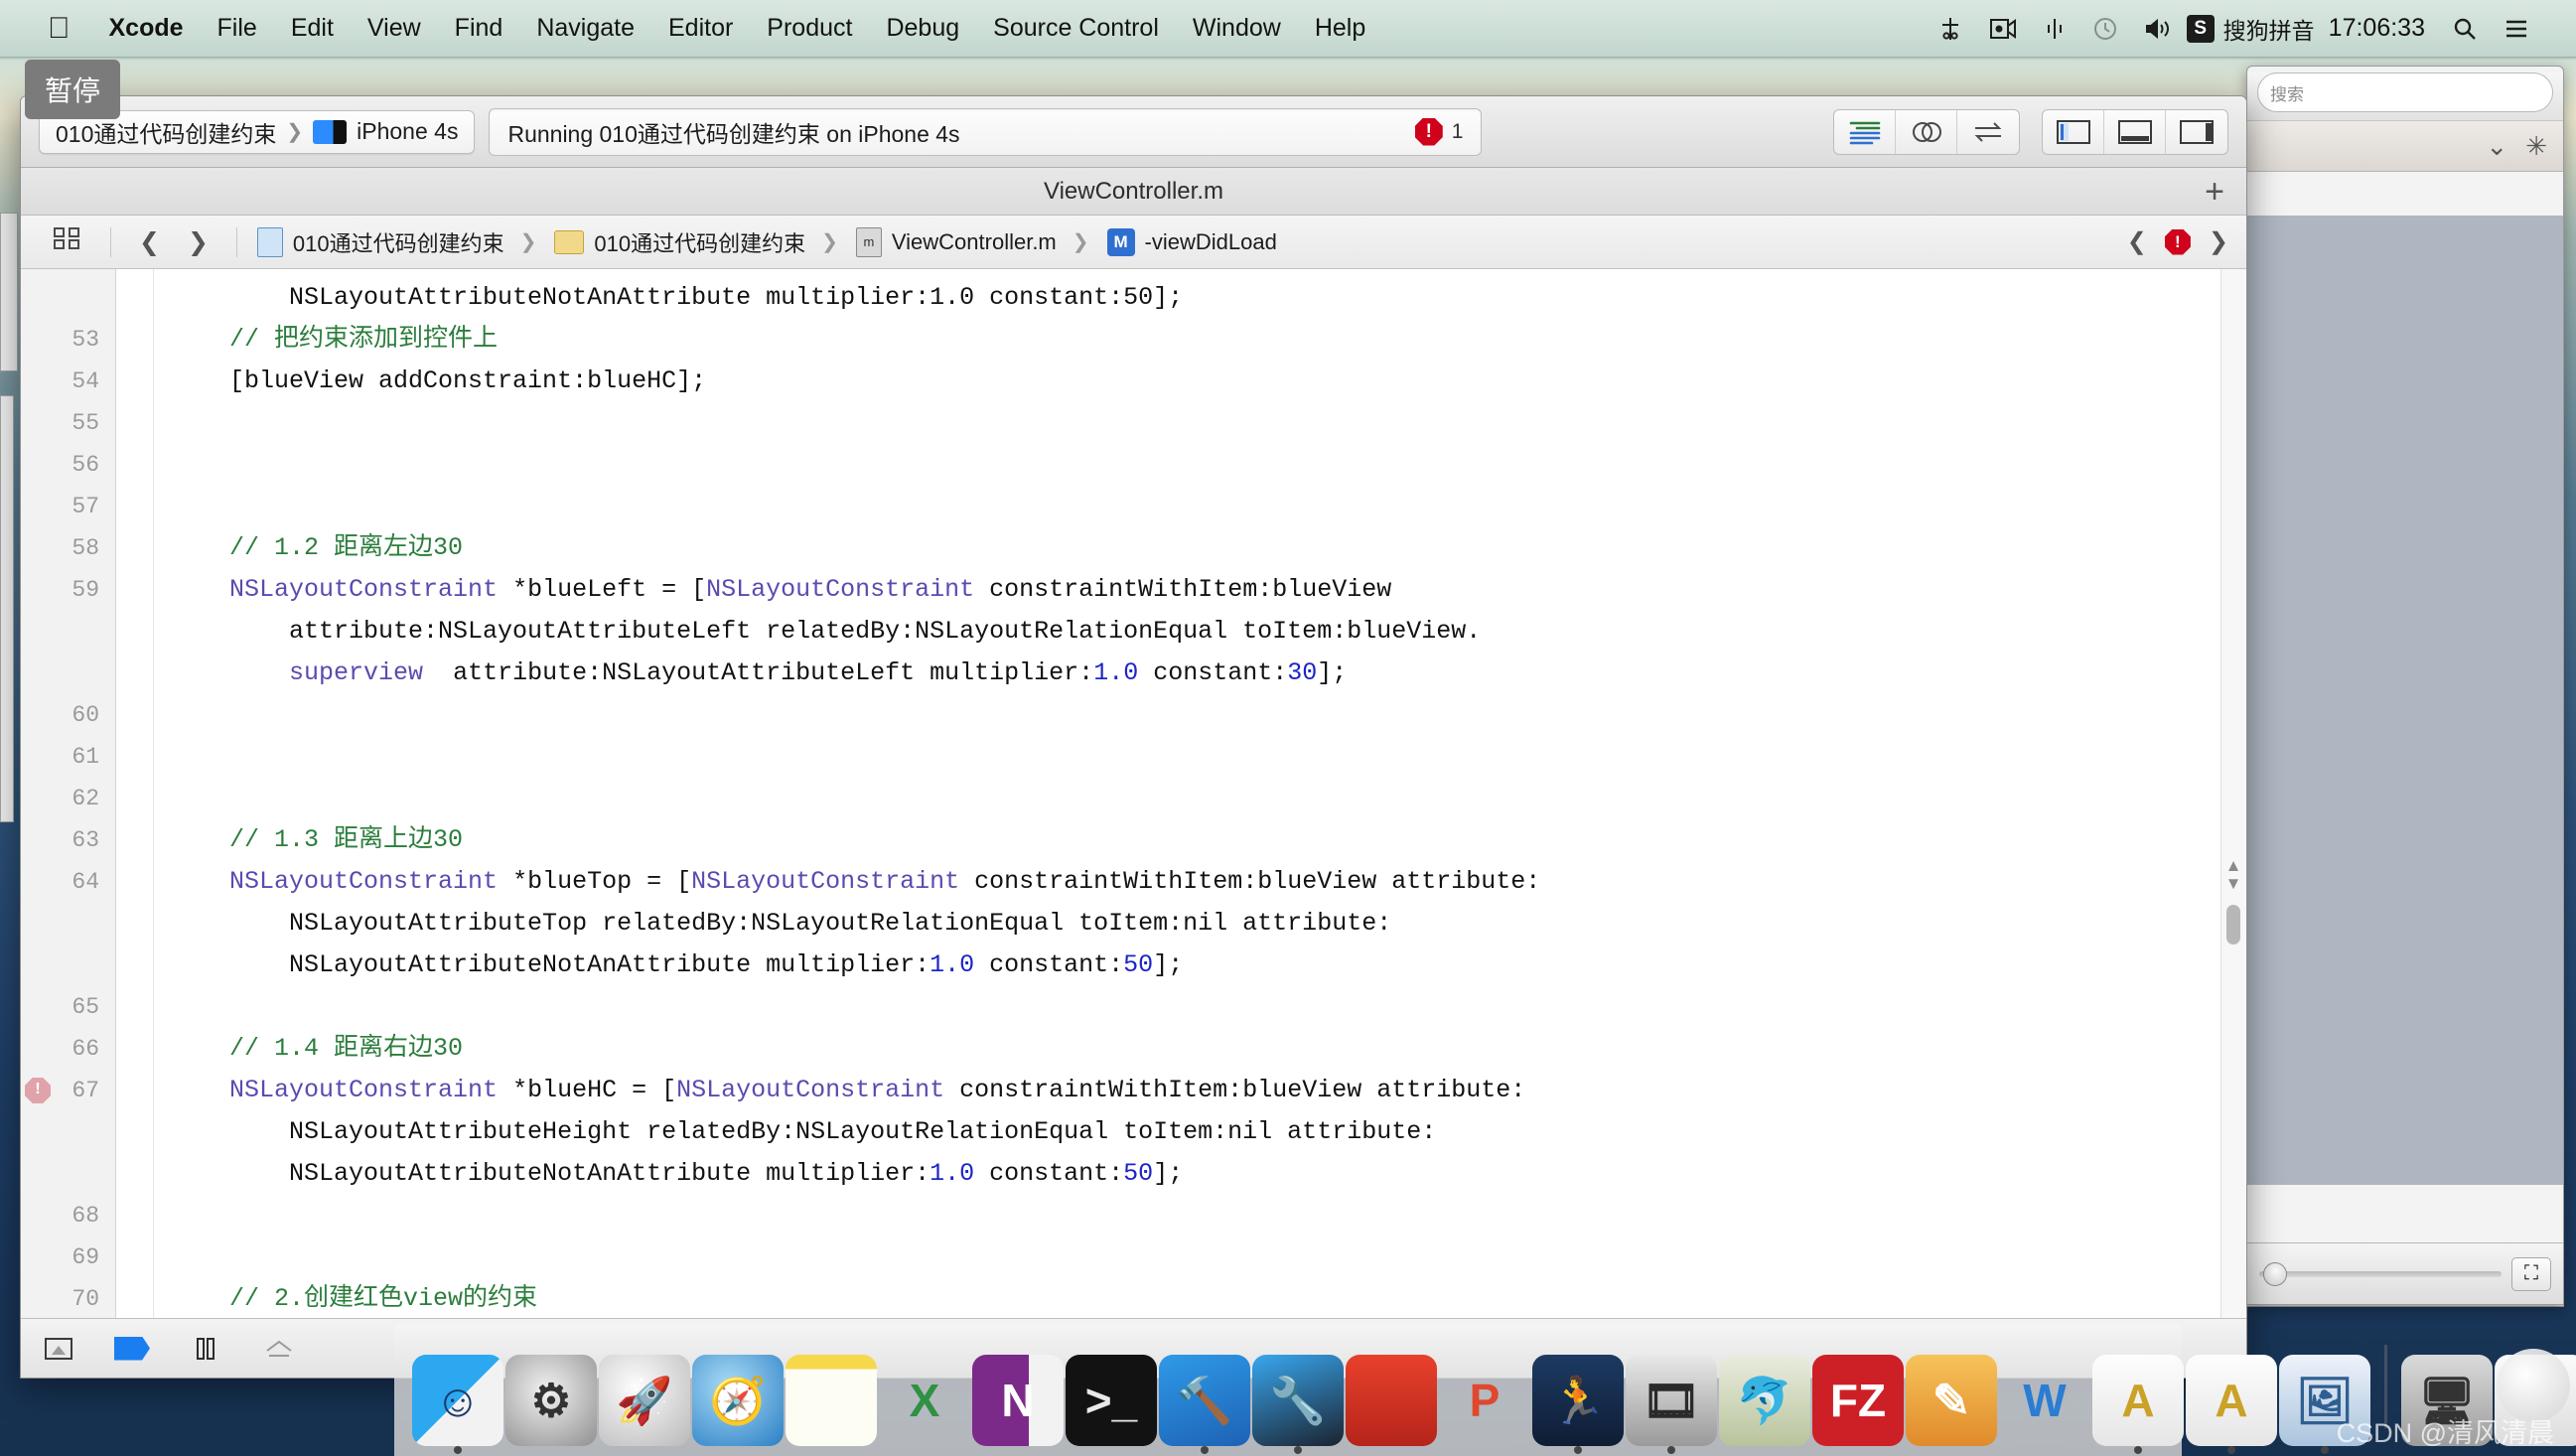 The width and height of the screenshot is (2576, 1456). Describe the element at coordinates (2074, 131) in the screenshot. I see `navigator-toggle-icon` at that location.